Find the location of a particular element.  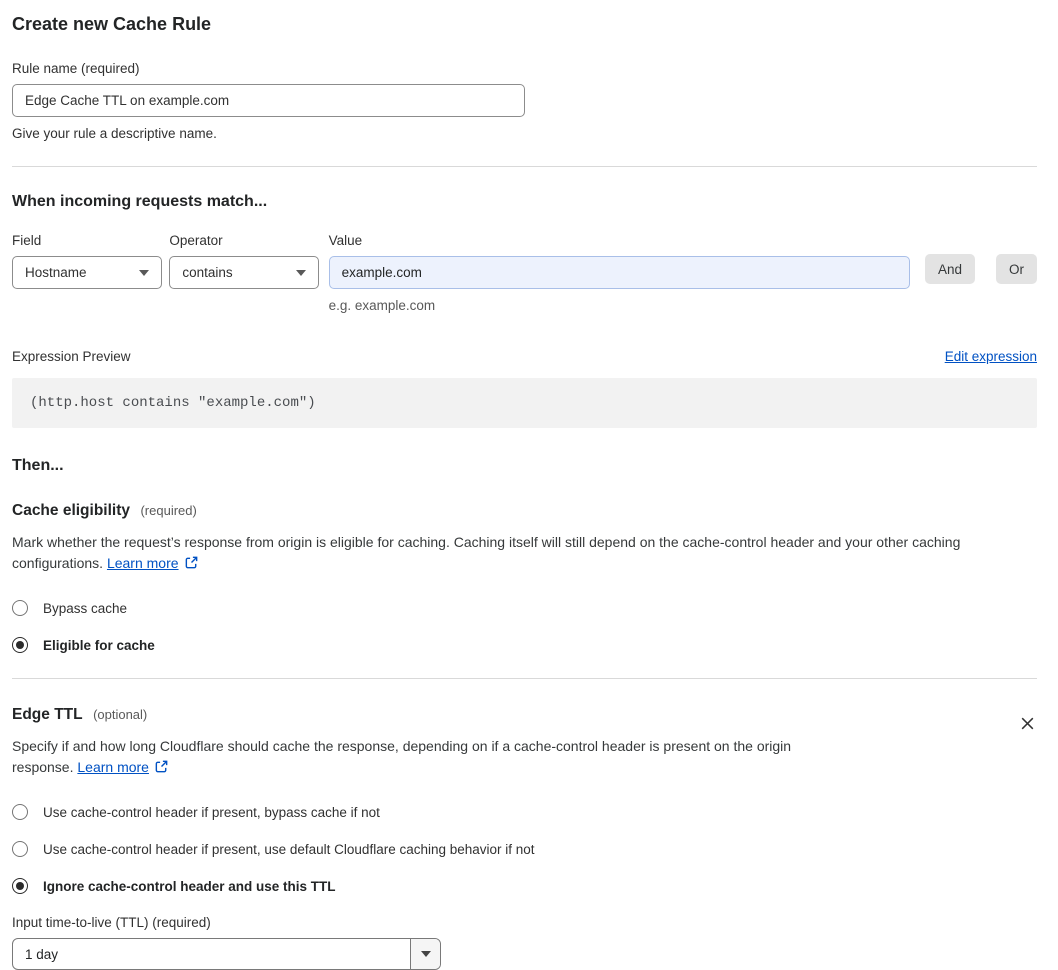

cache-eligibility-heading: Cache eligibility is located at coordinates (71, 510).